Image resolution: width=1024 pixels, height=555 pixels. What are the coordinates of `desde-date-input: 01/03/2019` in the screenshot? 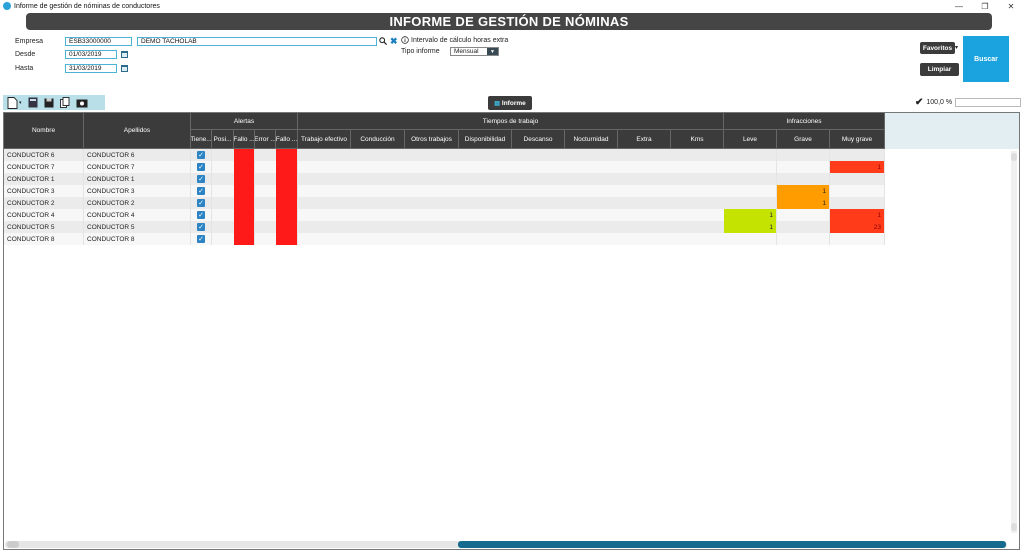 It's located at (91, 54).